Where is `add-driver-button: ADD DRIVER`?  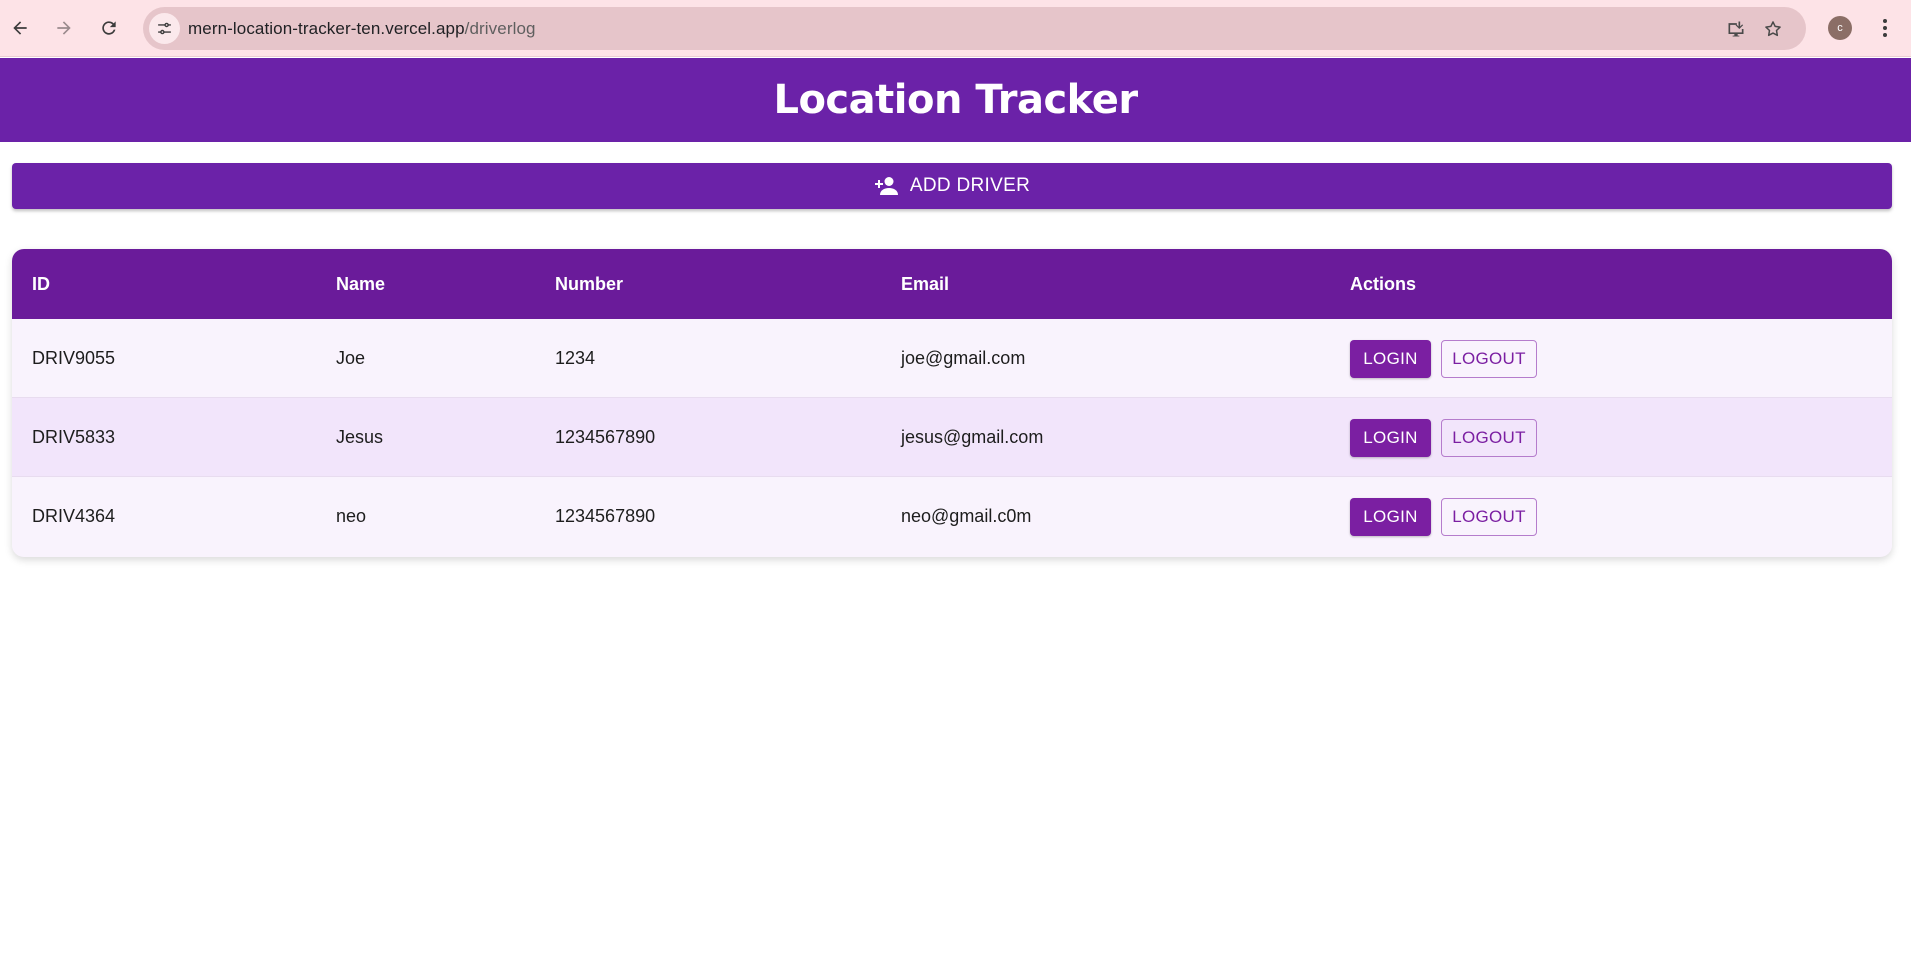 add-driver-button: ADD DRIVER is located at coordinates (952, 186).